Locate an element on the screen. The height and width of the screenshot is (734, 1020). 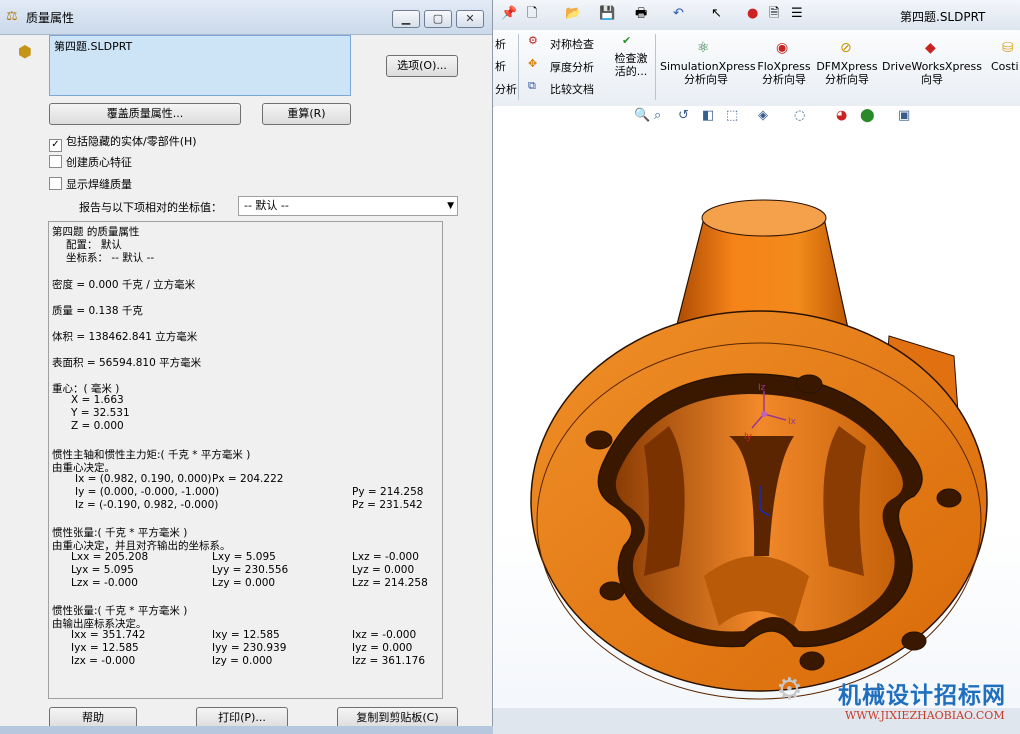
pin-icon: 📌 is located at coordinates (509, 14).